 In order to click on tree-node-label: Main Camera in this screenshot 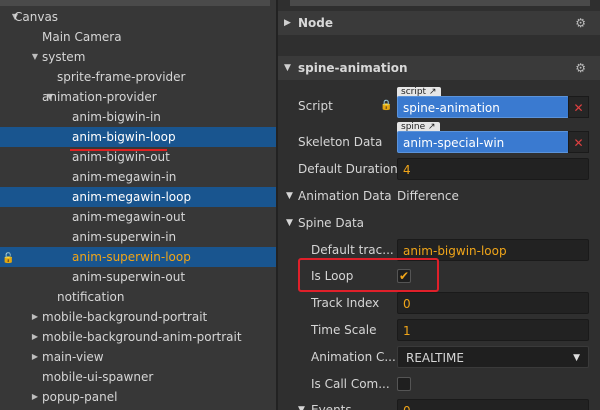, I will do `click(82, 37)`.